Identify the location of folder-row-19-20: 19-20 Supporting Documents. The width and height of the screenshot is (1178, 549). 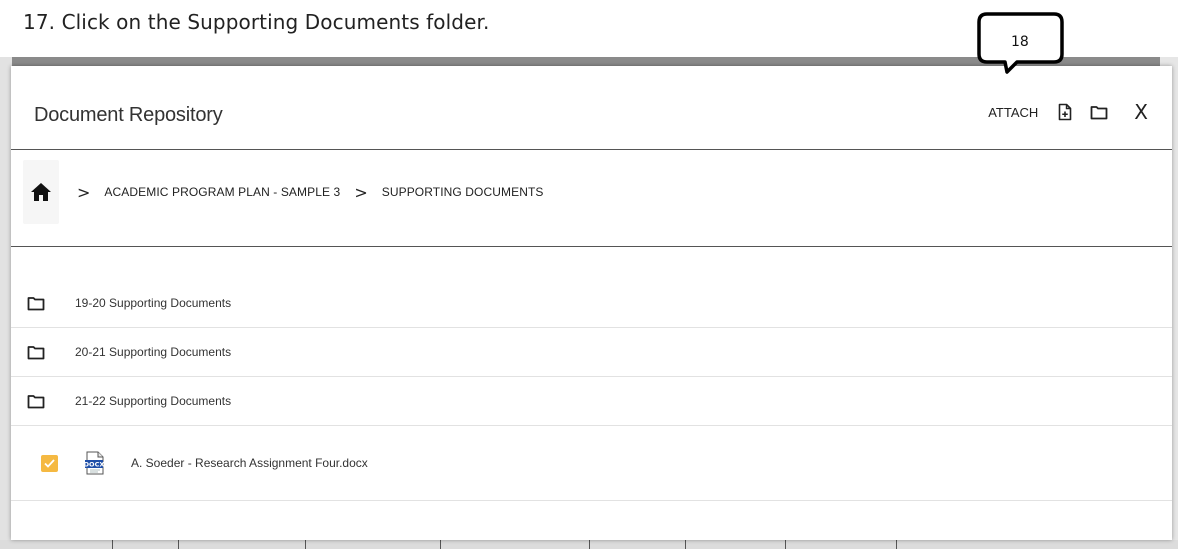
(591, 303).